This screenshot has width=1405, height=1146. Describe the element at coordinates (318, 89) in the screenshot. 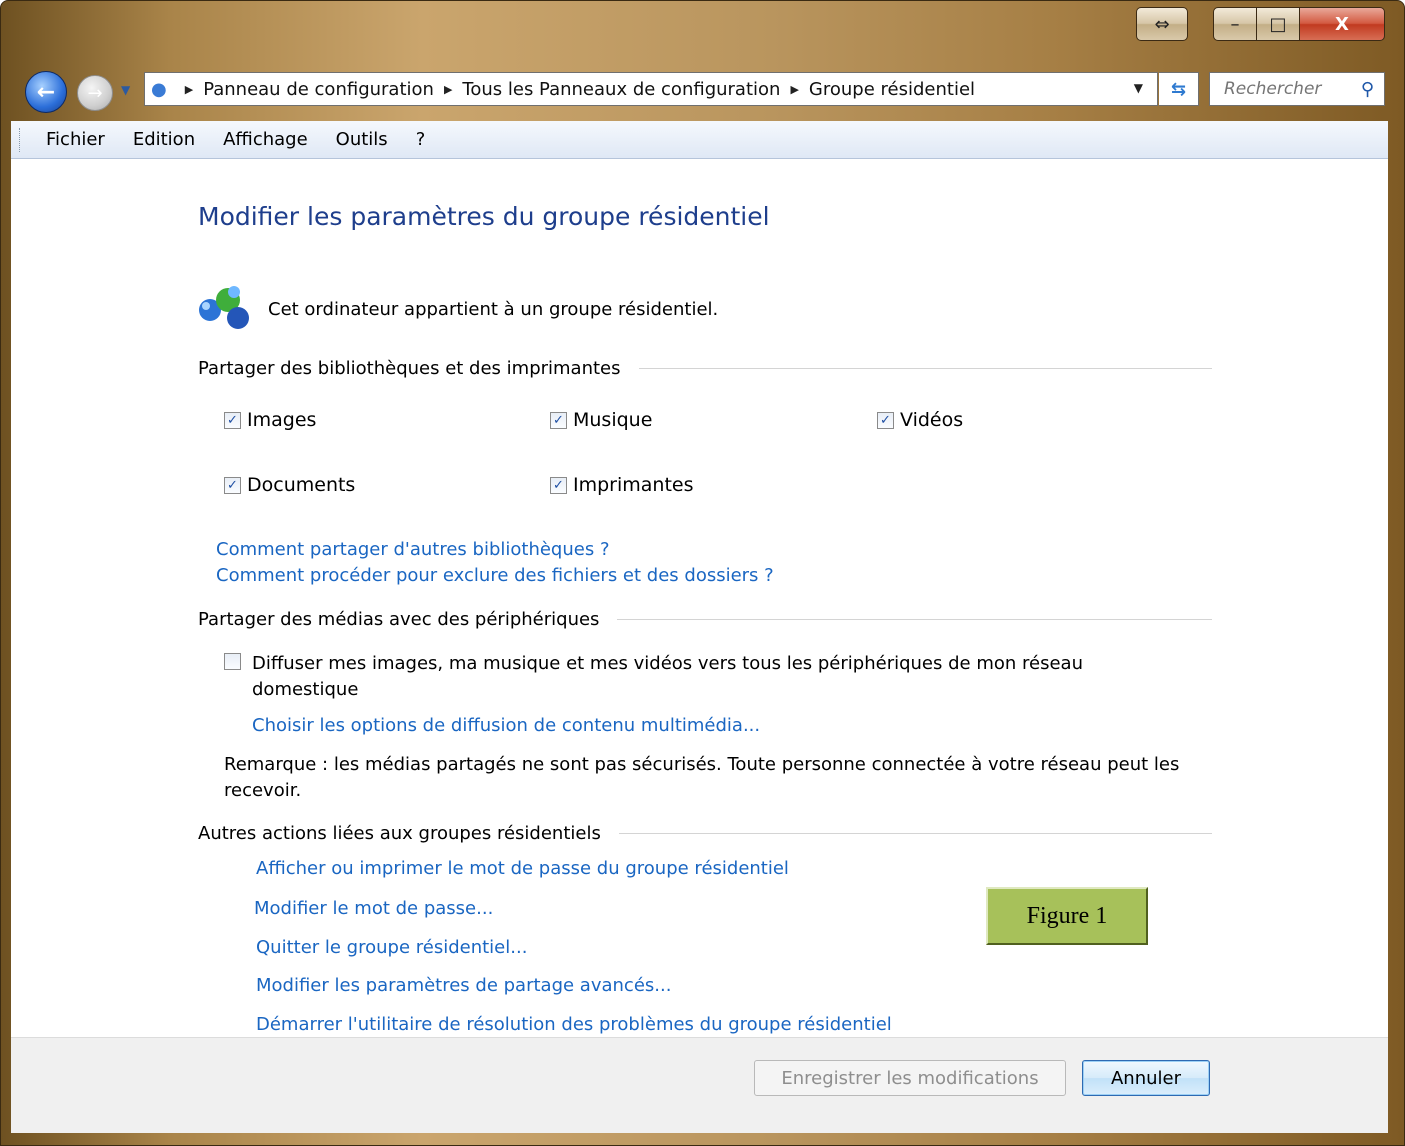

I see `breadcrumb-item: Panneau de configuration` at that location.